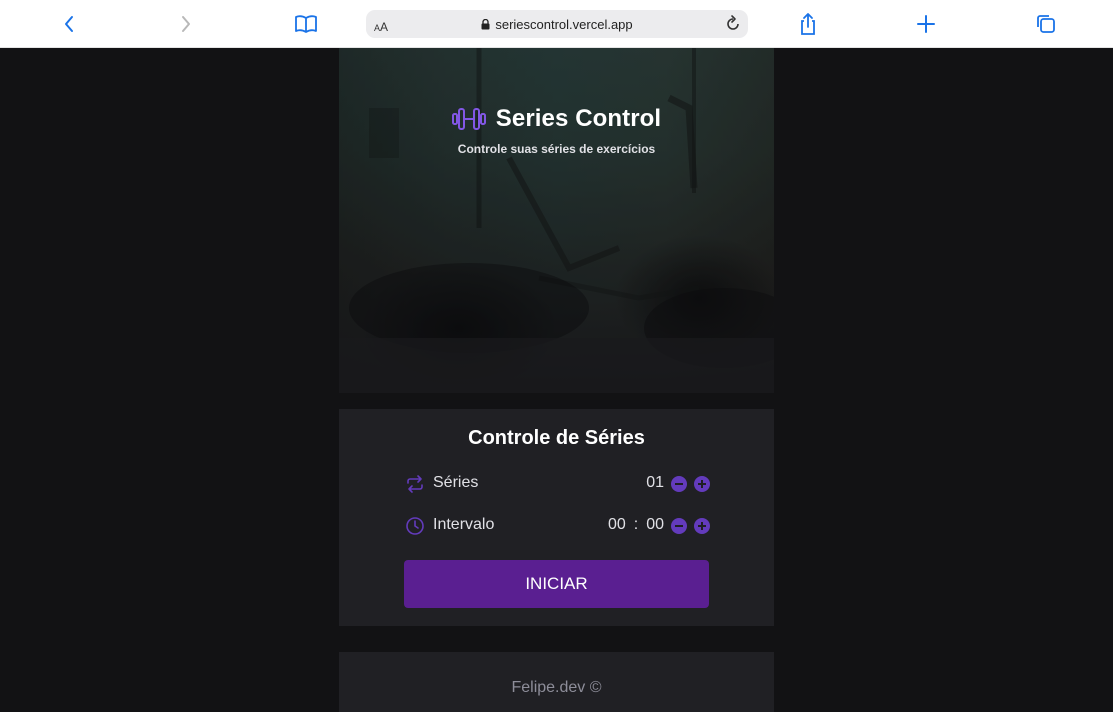 Image resolution: width=1113 pixels, height=712 pixels. What do you see at coordinates (578, 118) in the screenshot?
I see `app-title: Series Control` at bounding box center [578, 118].